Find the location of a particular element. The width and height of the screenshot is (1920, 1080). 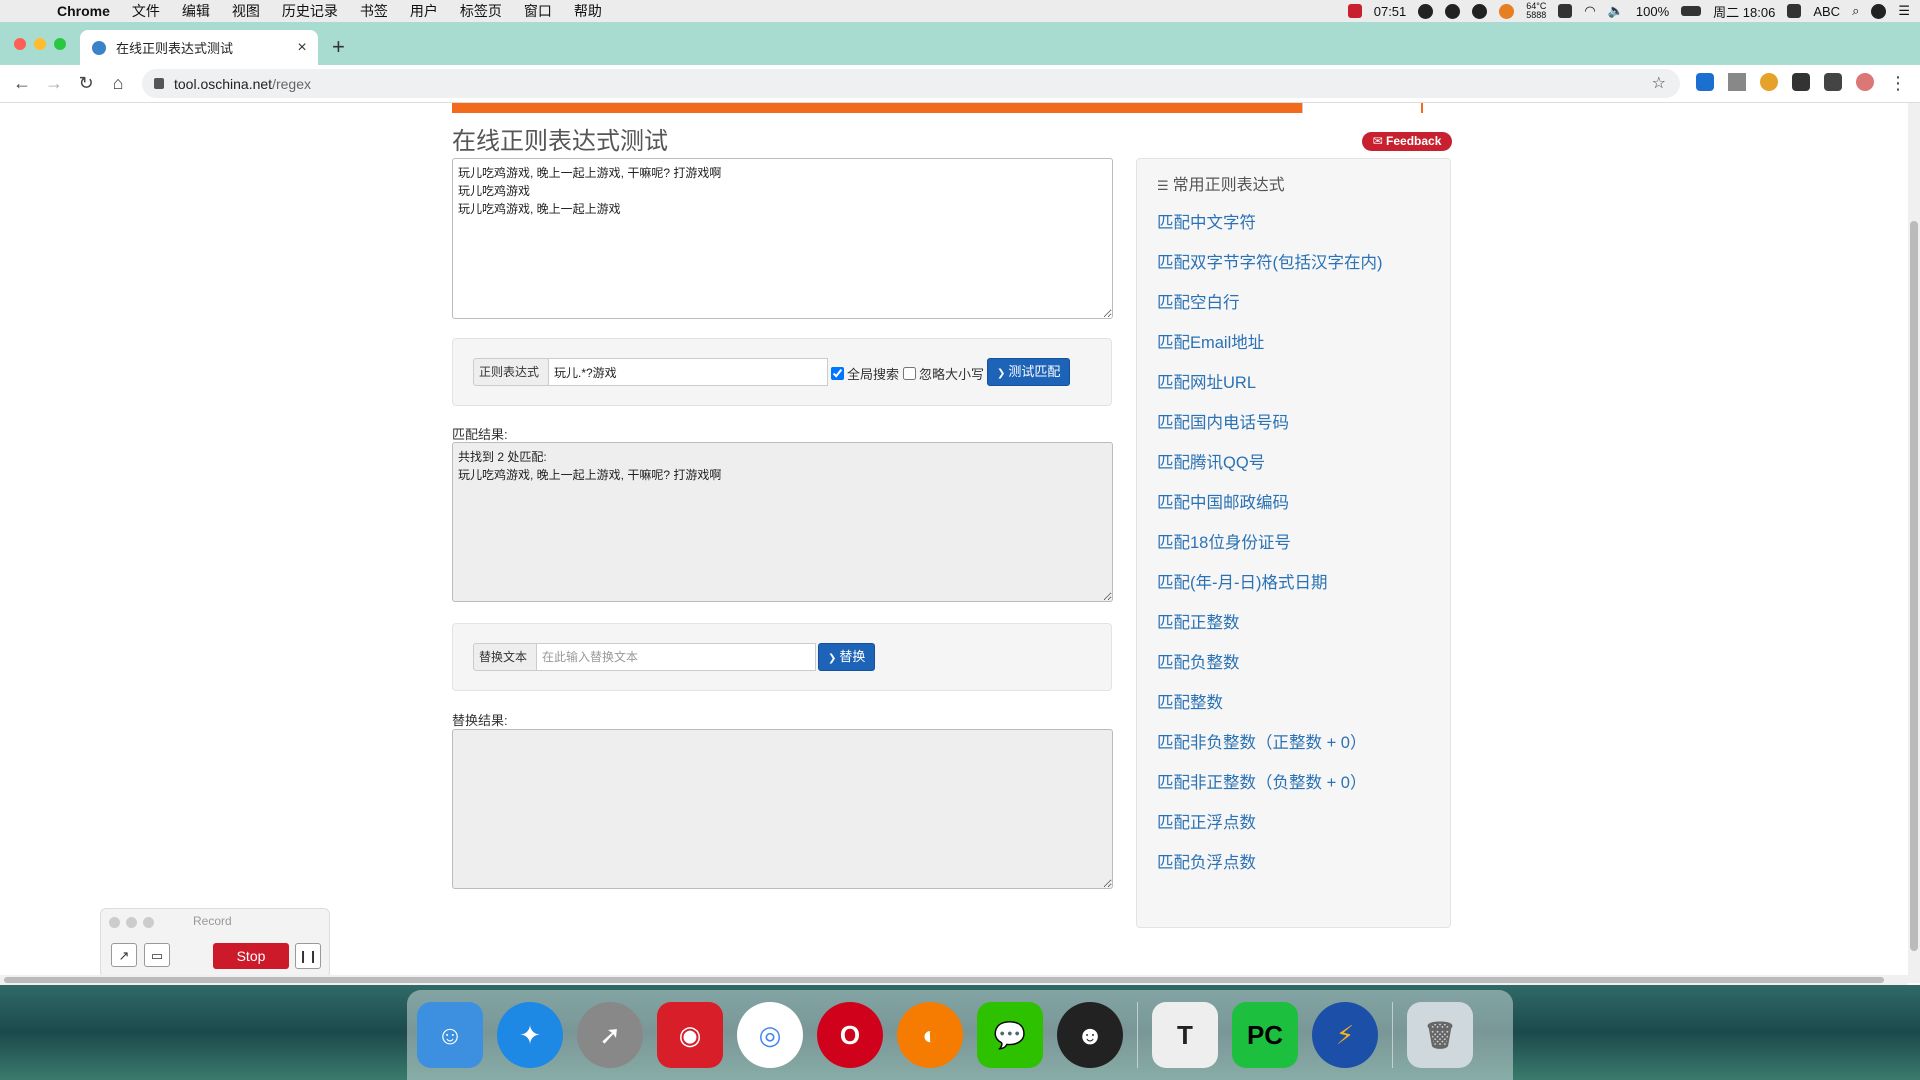

menu-app-name: Chrome is located at coordinates (83, 11).